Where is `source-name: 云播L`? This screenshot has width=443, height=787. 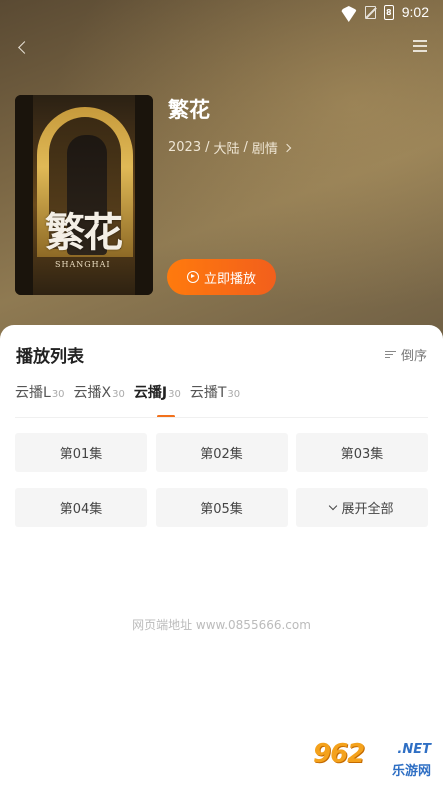
source-name: 云播L is located at coordinates (33, 393).